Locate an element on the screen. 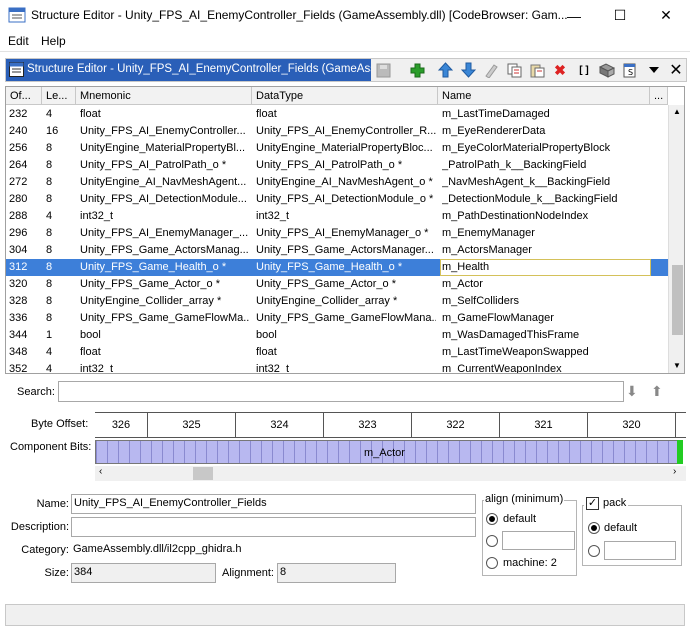 The image size is (690, 631). add-icon is located at coordinates (417, 70).